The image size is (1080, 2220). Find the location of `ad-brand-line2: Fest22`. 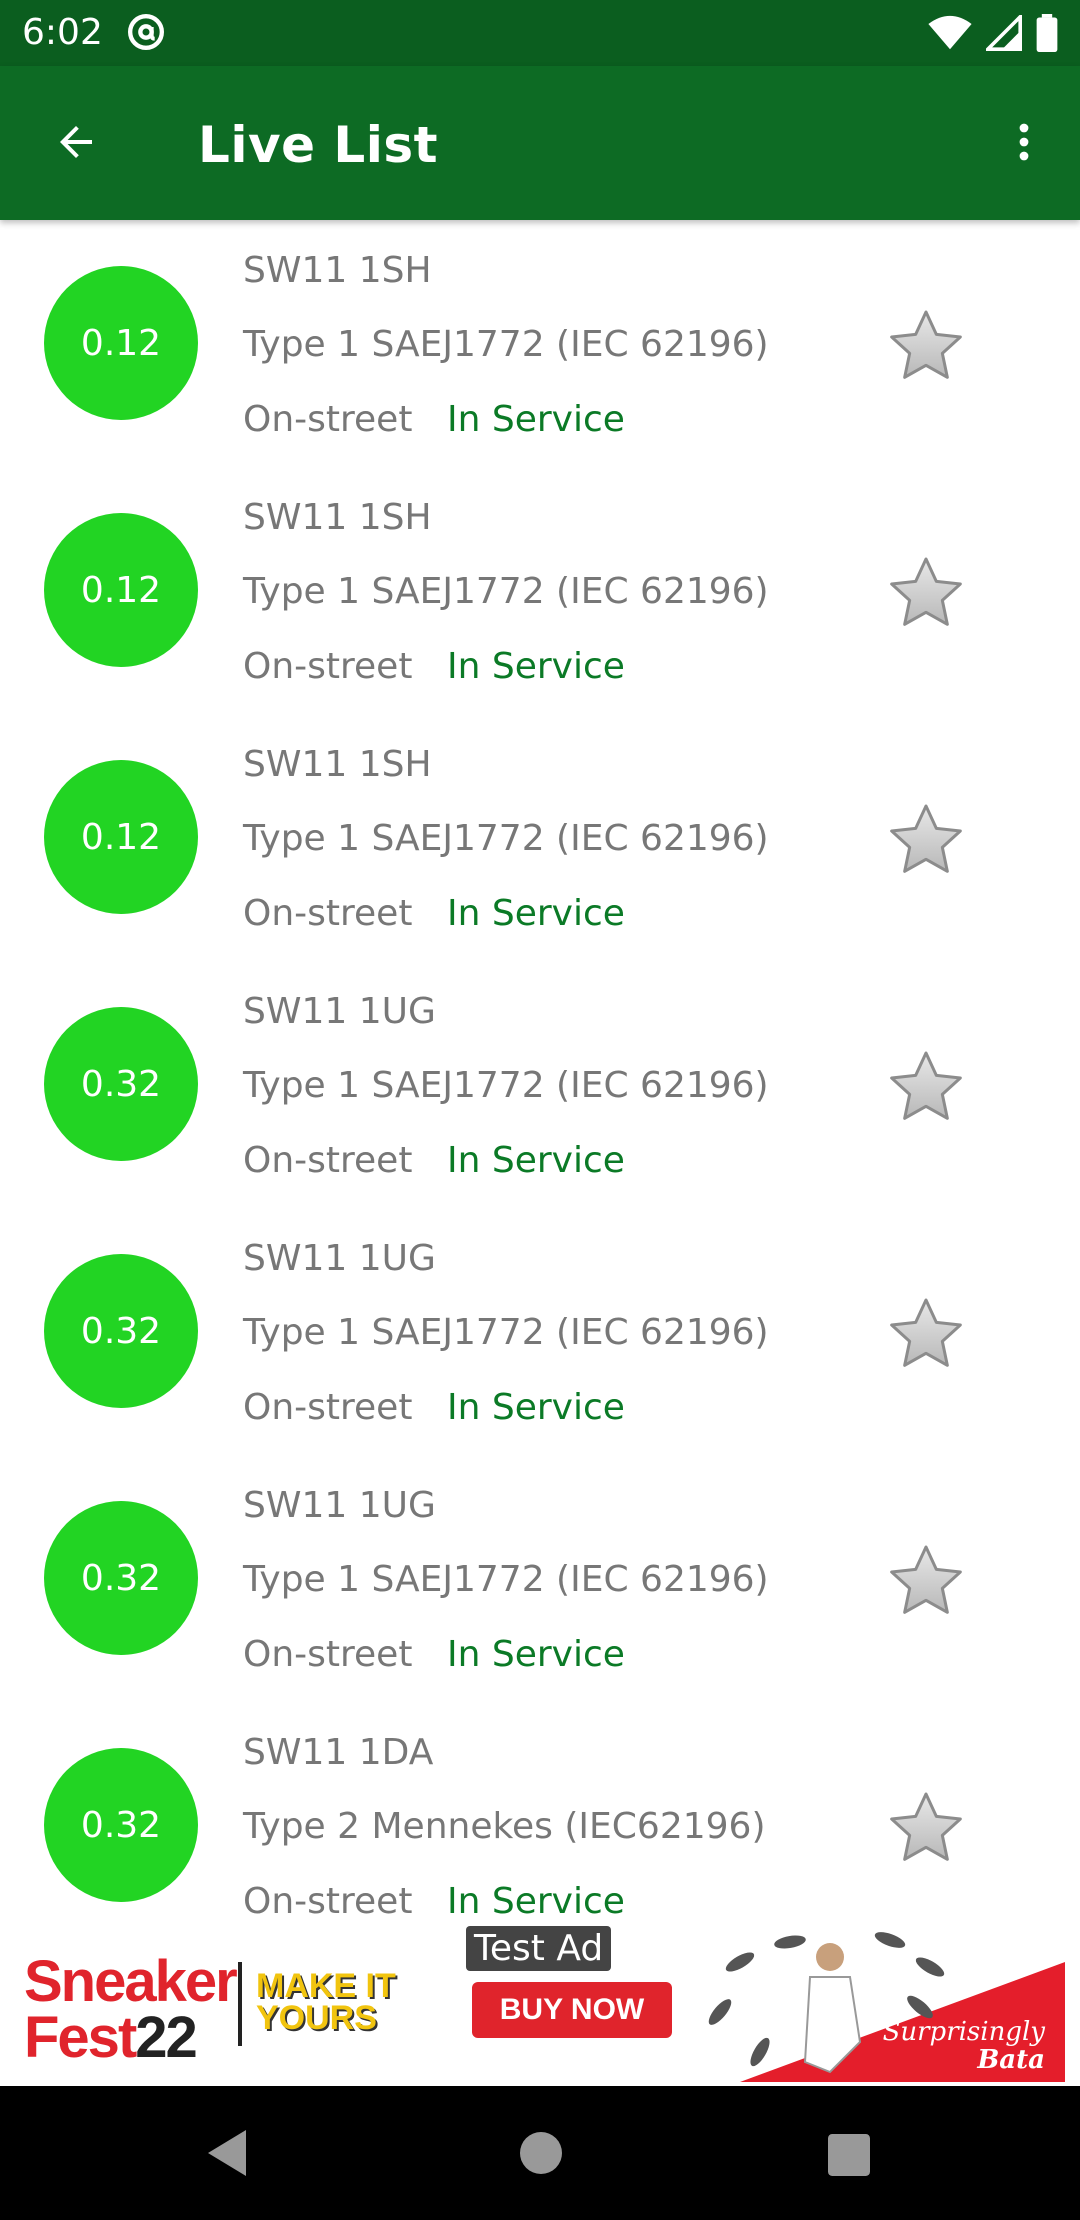

ad-brand-line2: Fest22 is located at coordinates (130, 2038).